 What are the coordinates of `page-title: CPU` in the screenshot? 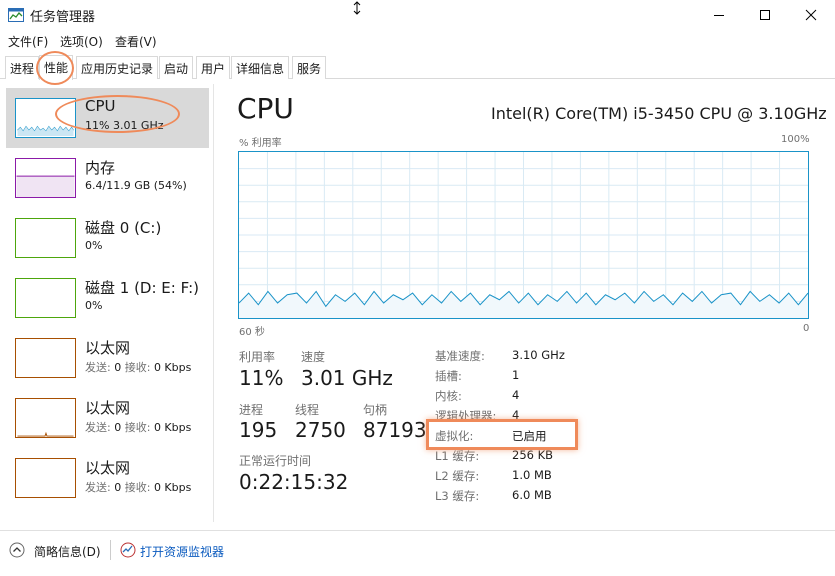 It's located at (265, 108).